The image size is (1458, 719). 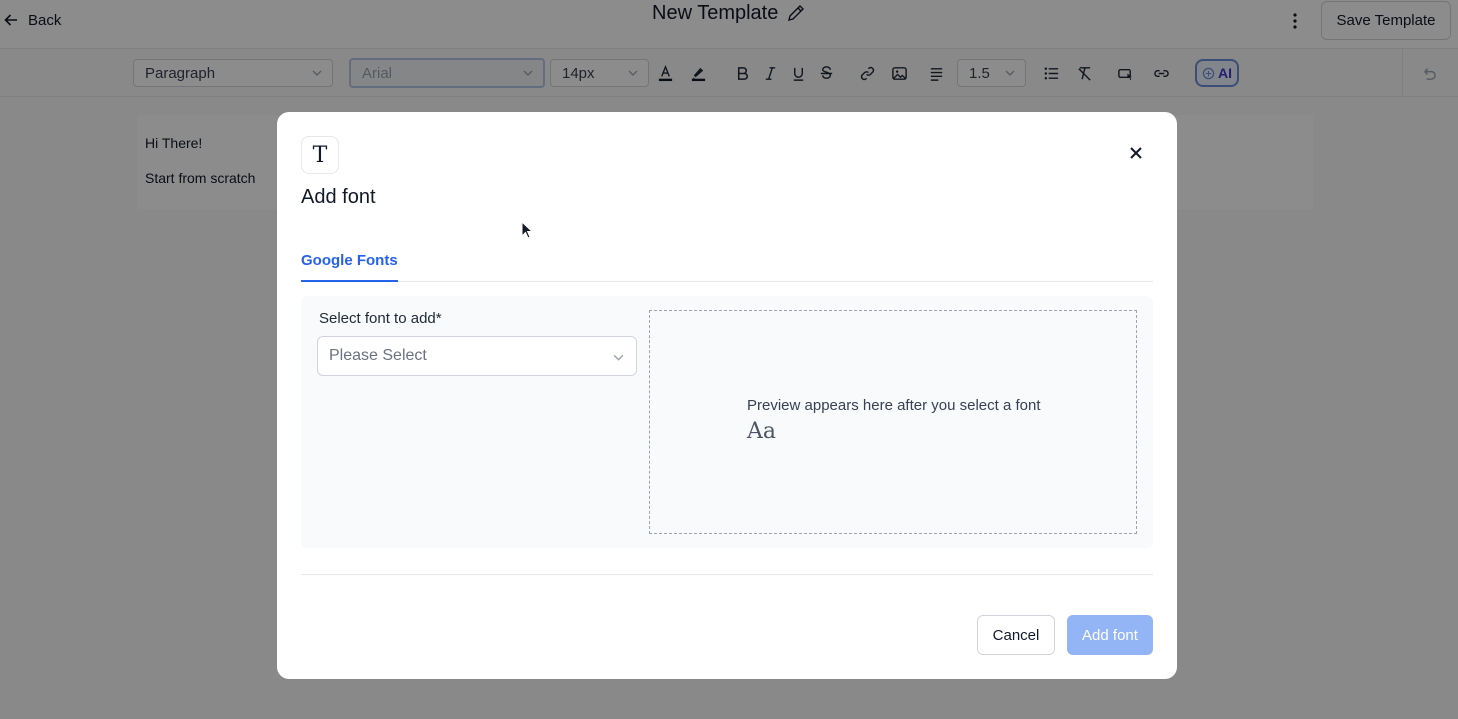 I want to click on preview-sample: Aa, so click(x=762, y=431).